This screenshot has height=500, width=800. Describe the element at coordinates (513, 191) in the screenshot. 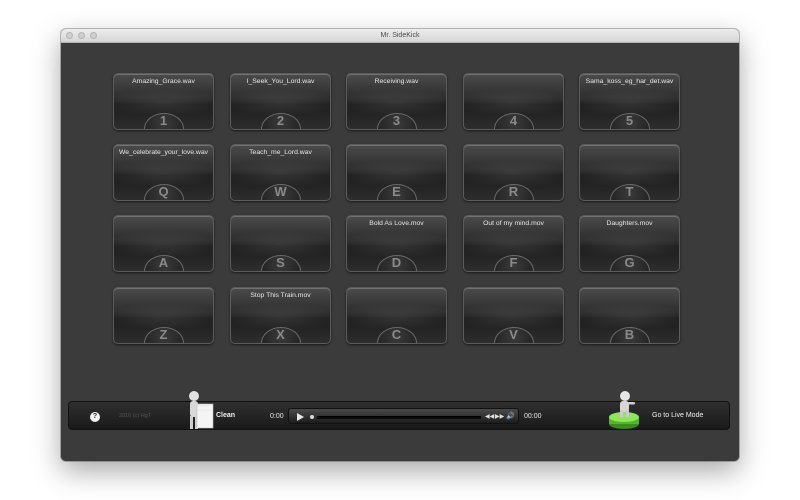

I see `pad-key-label: R` at that location.